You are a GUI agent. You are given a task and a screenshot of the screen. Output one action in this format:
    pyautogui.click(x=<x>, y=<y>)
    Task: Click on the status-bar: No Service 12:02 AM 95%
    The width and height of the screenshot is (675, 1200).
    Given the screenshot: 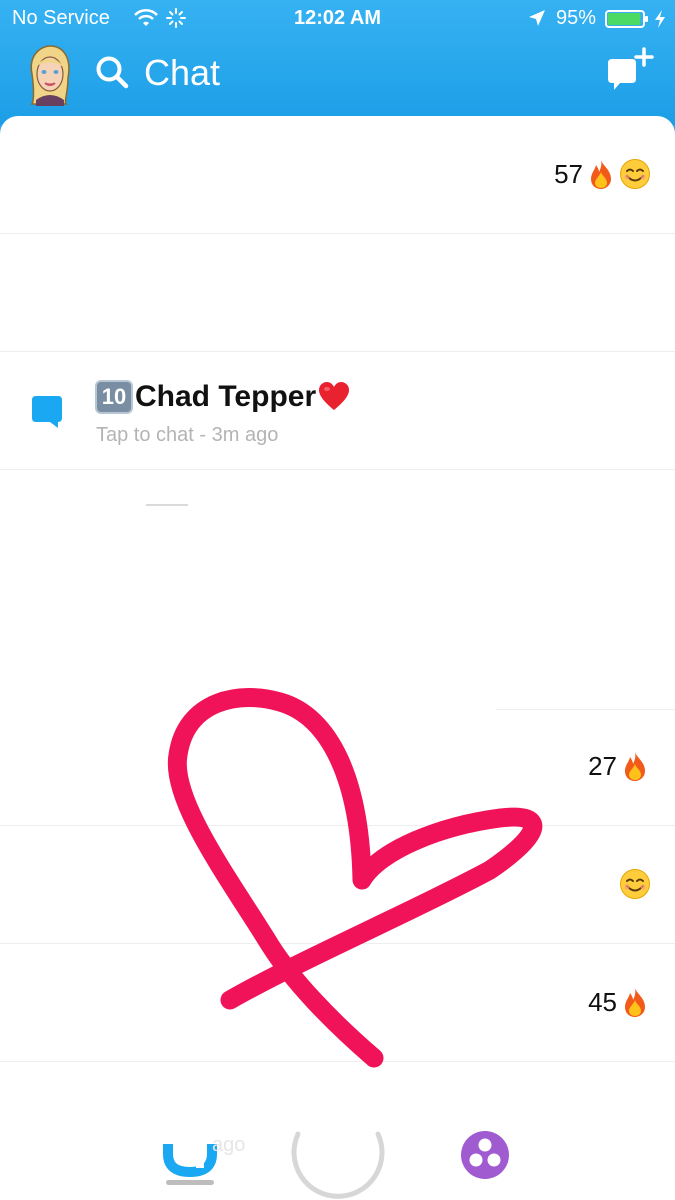 What is the action you would take?
    pyautogui.click(x=337, y=19)
    